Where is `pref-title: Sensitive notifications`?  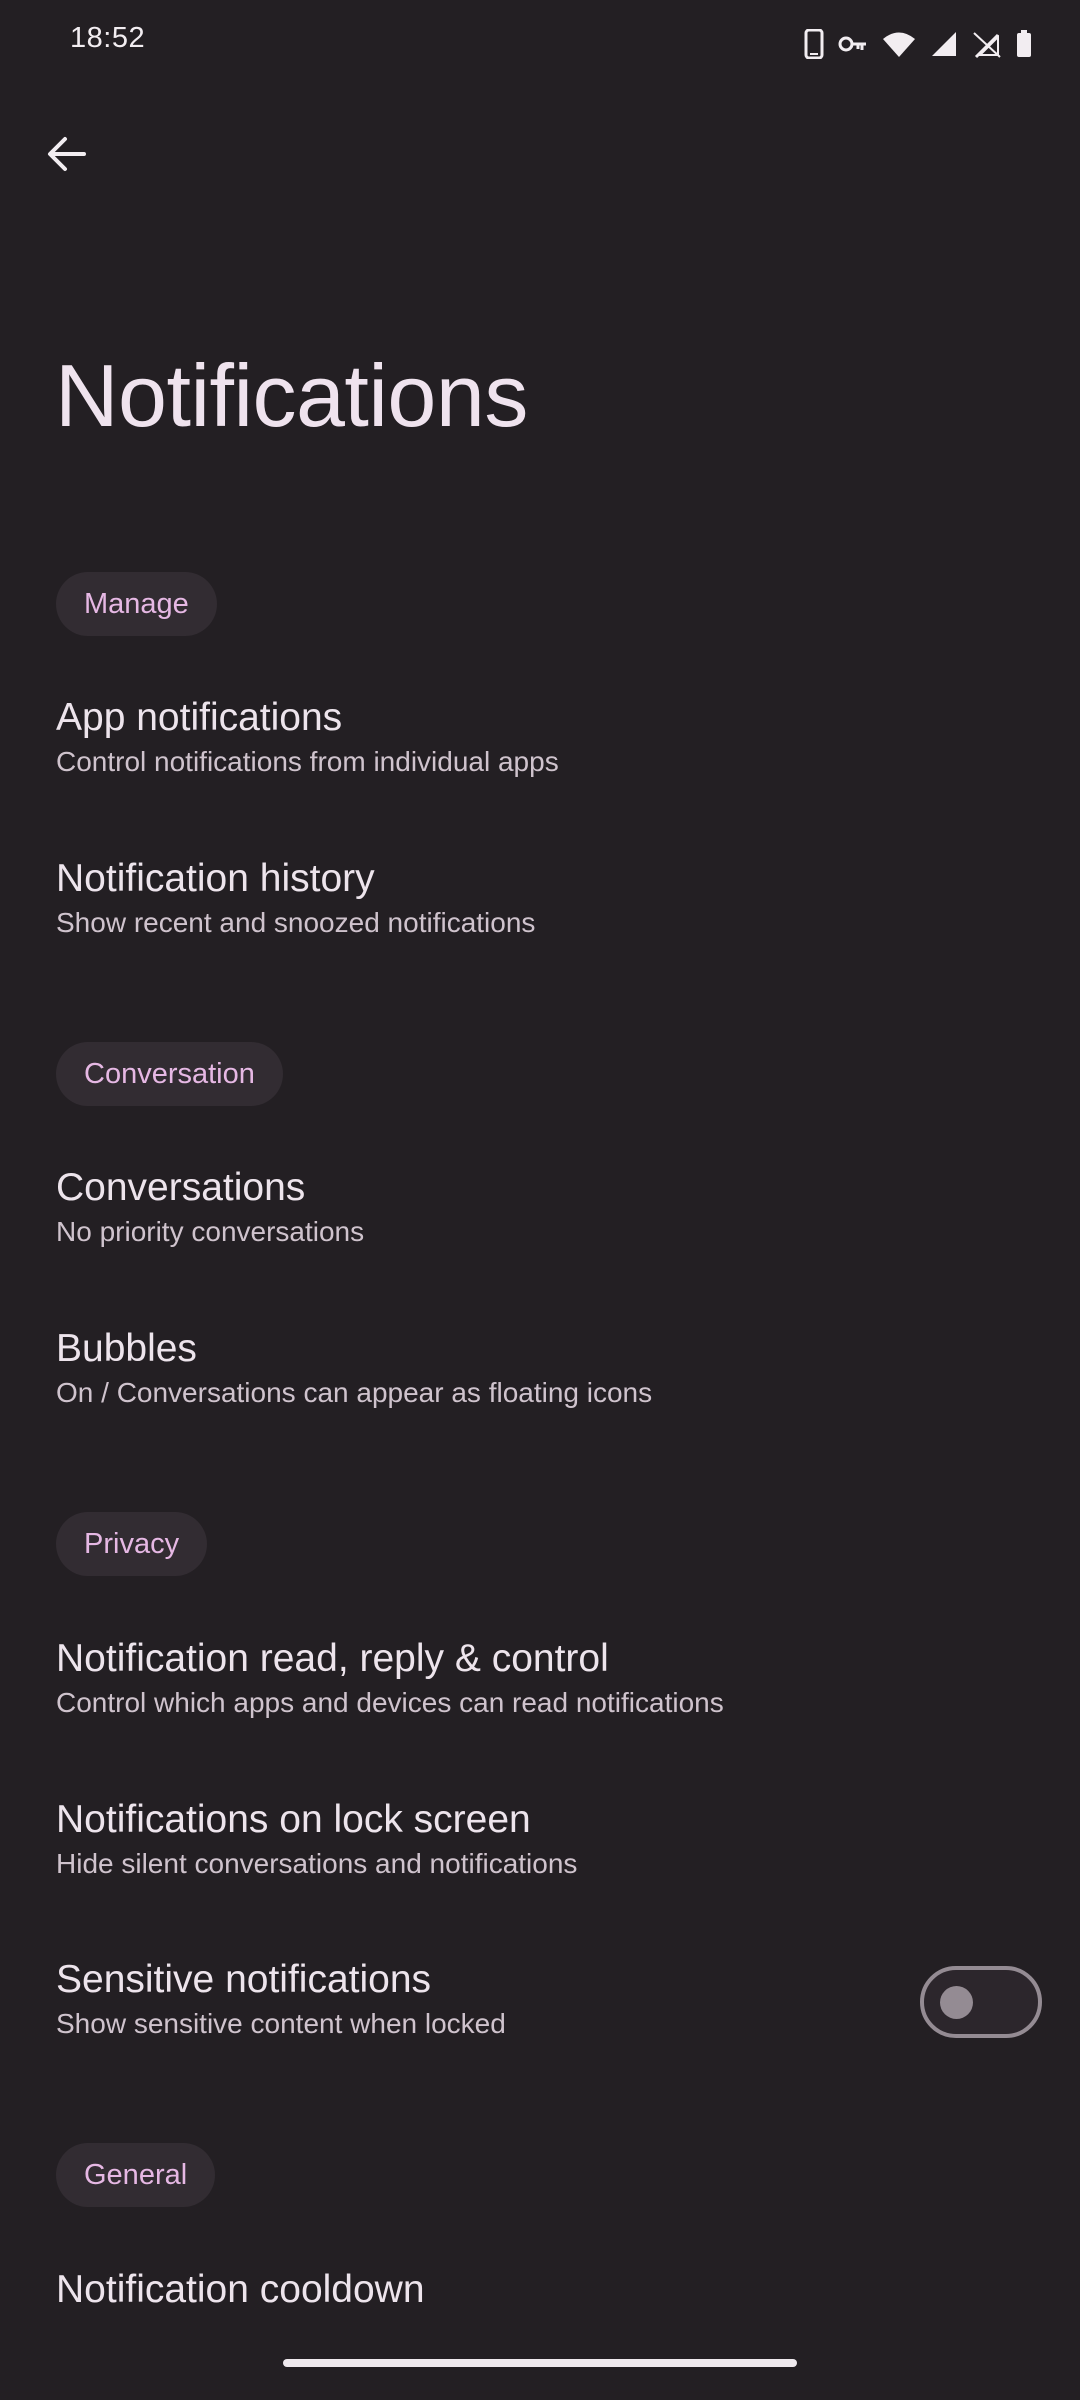
pref-title: Sensitive notifications is located at coordinates (244, 1979).